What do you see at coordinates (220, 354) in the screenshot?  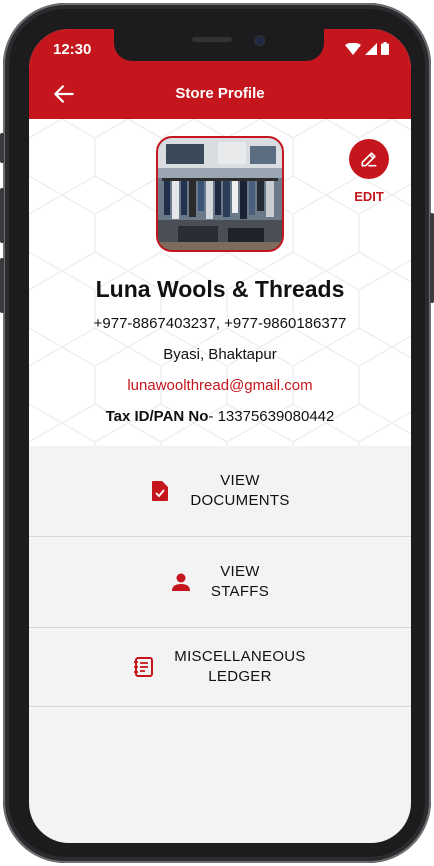 I see `store-address: Byasi, Bhaktapur` at bounding box center [220, 354].